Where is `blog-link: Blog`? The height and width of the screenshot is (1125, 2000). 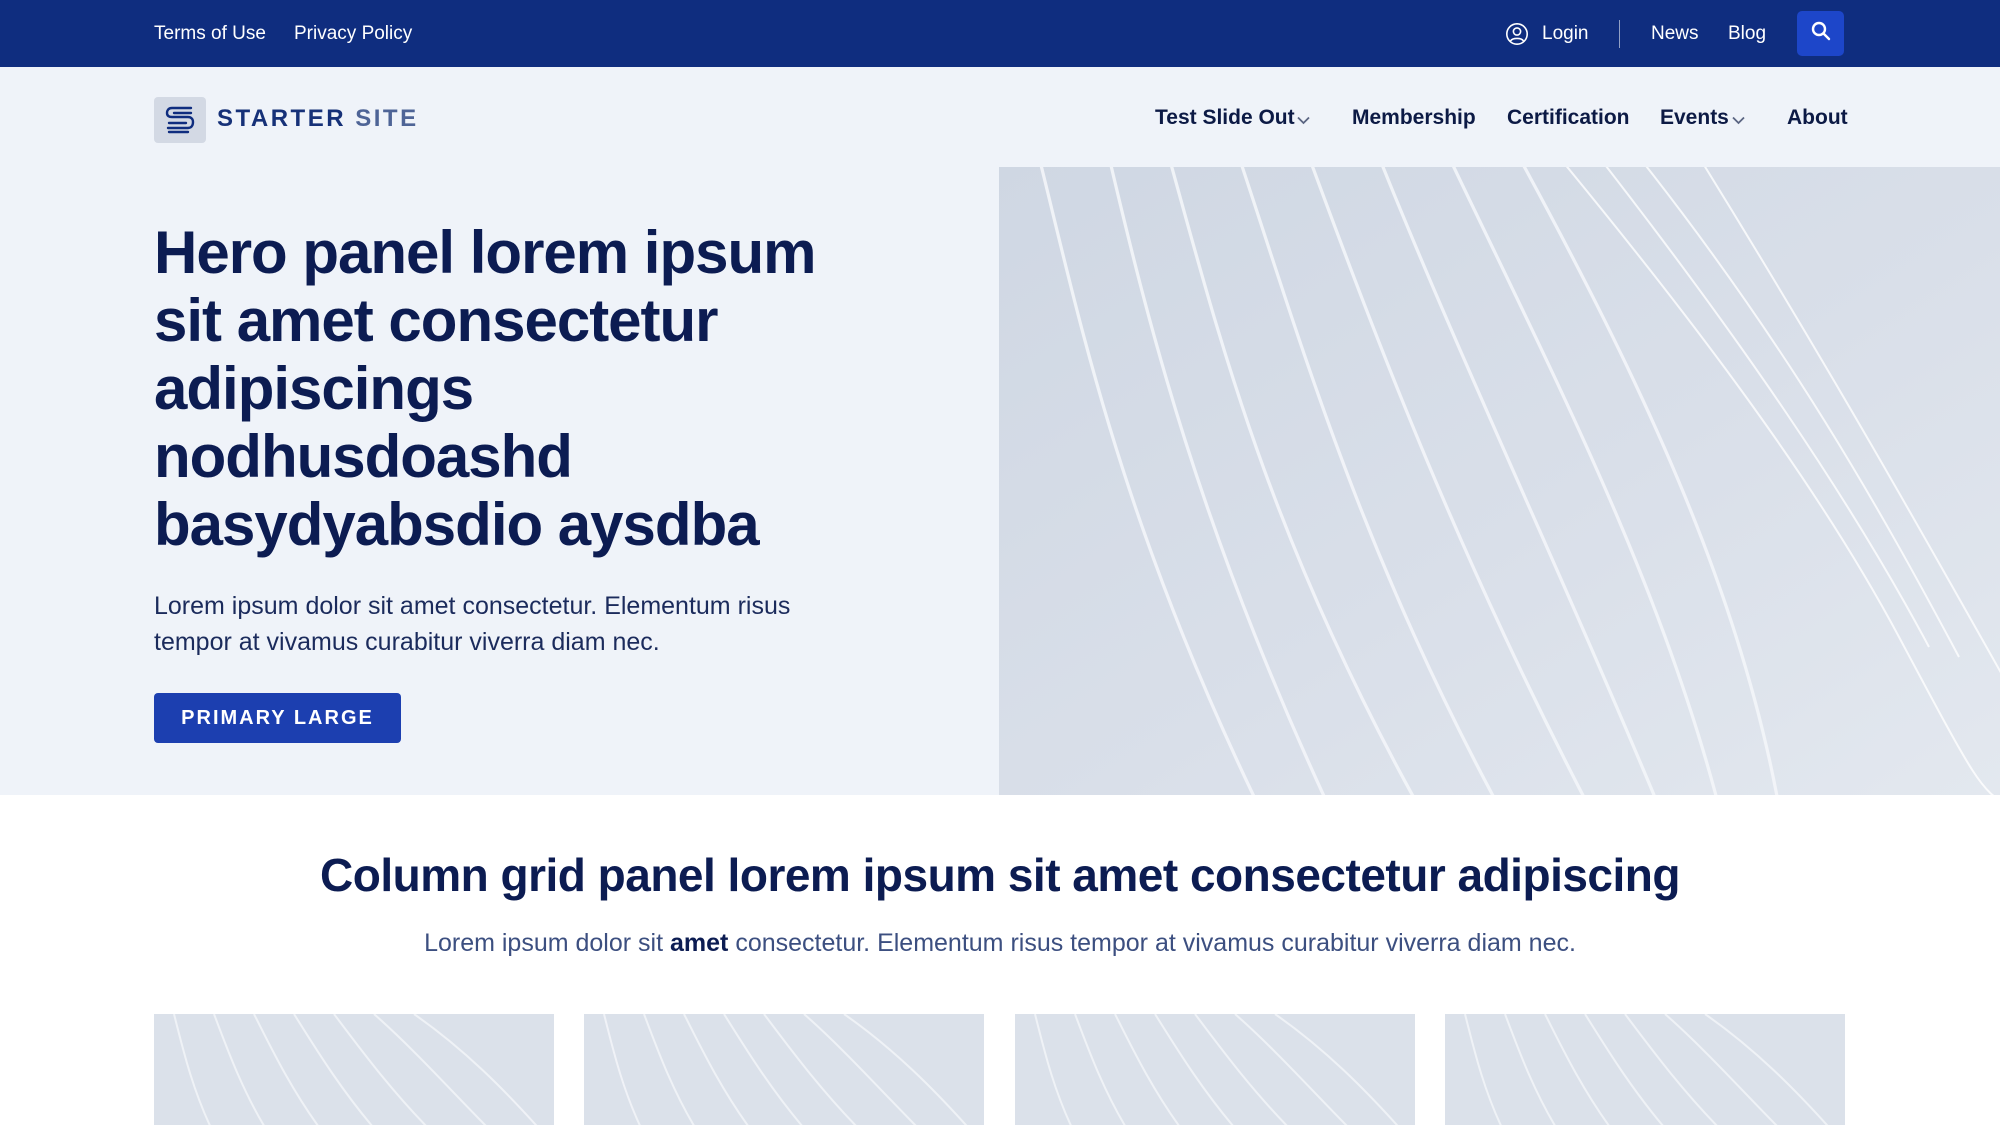 blog-link: Blog is located at coordinates (1747, 34).